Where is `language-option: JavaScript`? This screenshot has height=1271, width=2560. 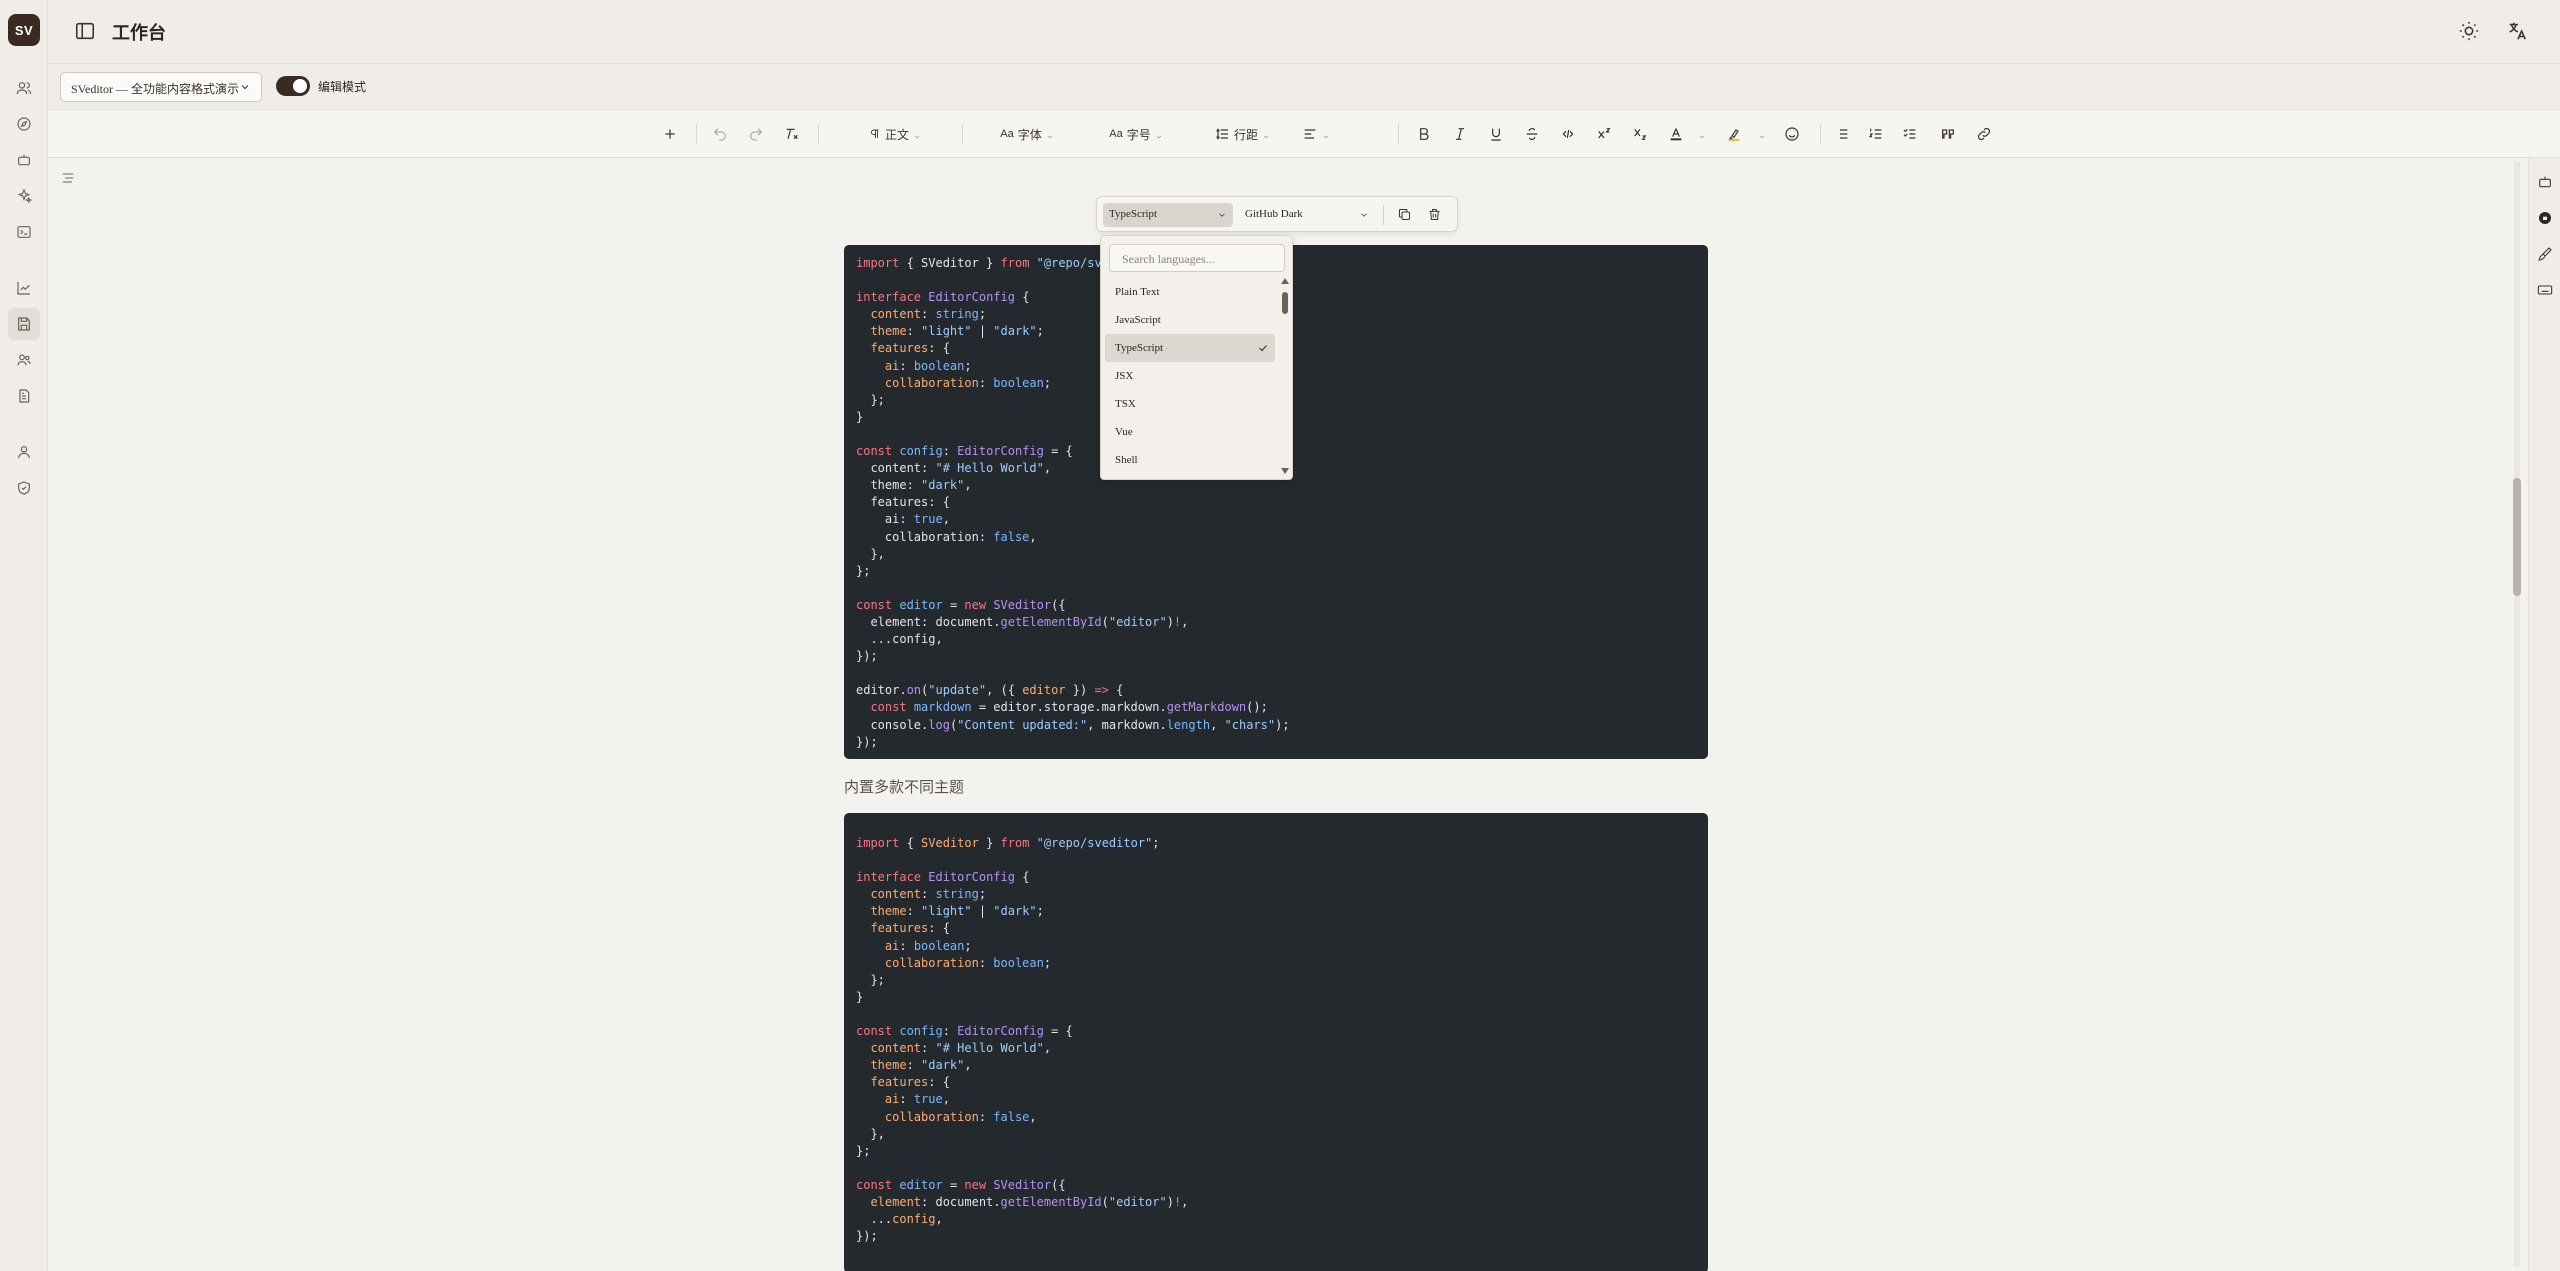 language-option: JavaScript is located at coordinates (1190, 320).